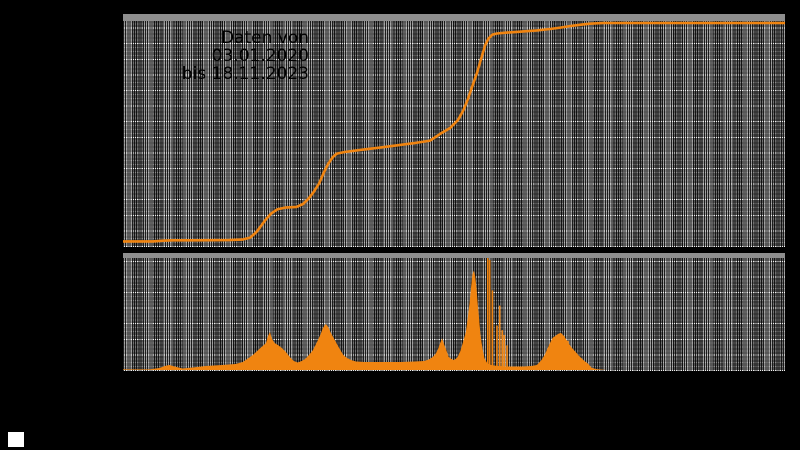  Describe the element at coordinates (260, 47) in the screenshot. I see `annotation-line-1: Daten von 03.01.2020` at that location.